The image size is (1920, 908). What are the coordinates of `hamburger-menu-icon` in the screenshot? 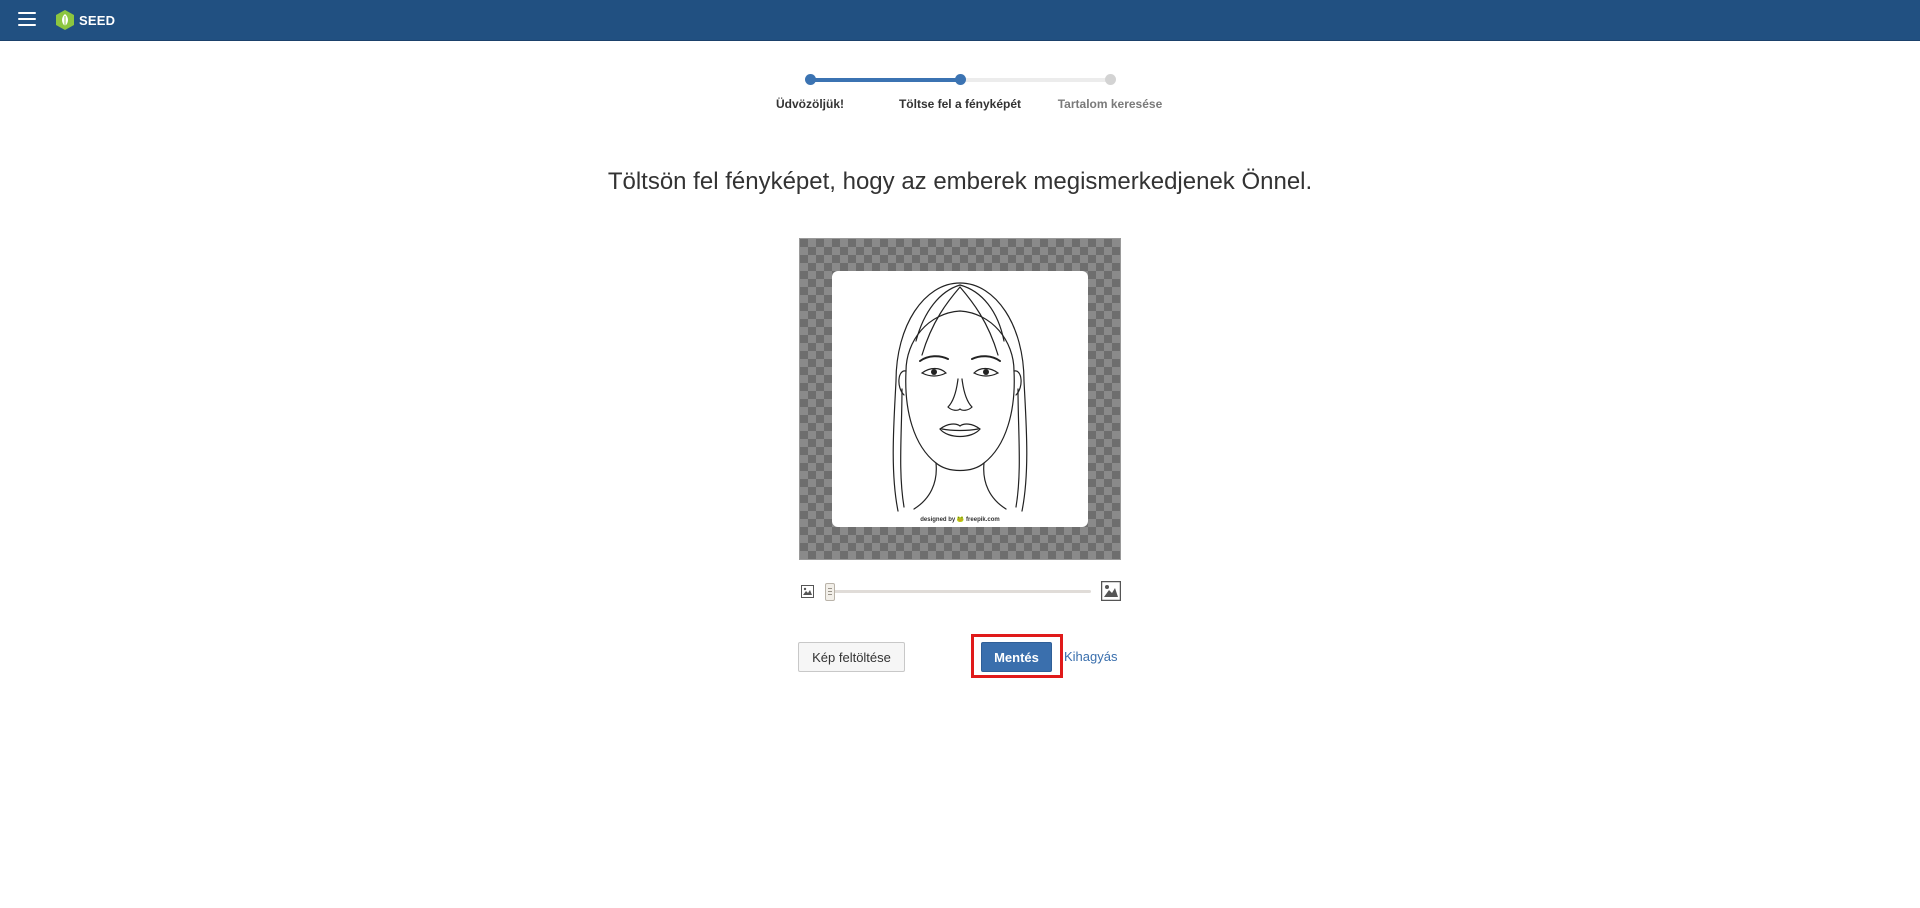 It's located at (27, 19).